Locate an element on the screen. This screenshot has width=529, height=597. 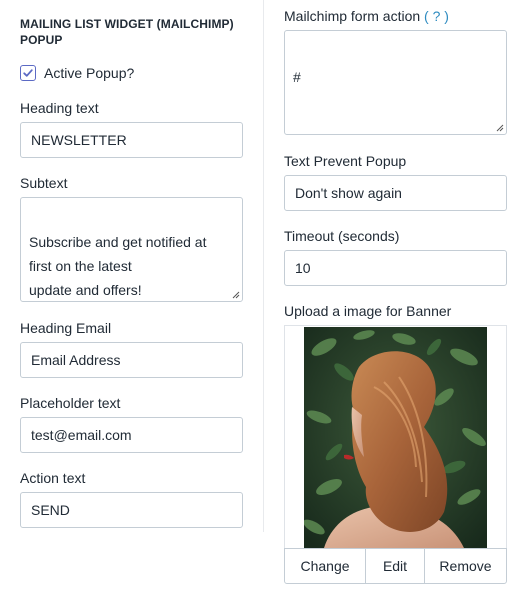
prevent-popup-input: Don't show again is located at coordinates (395, 193).